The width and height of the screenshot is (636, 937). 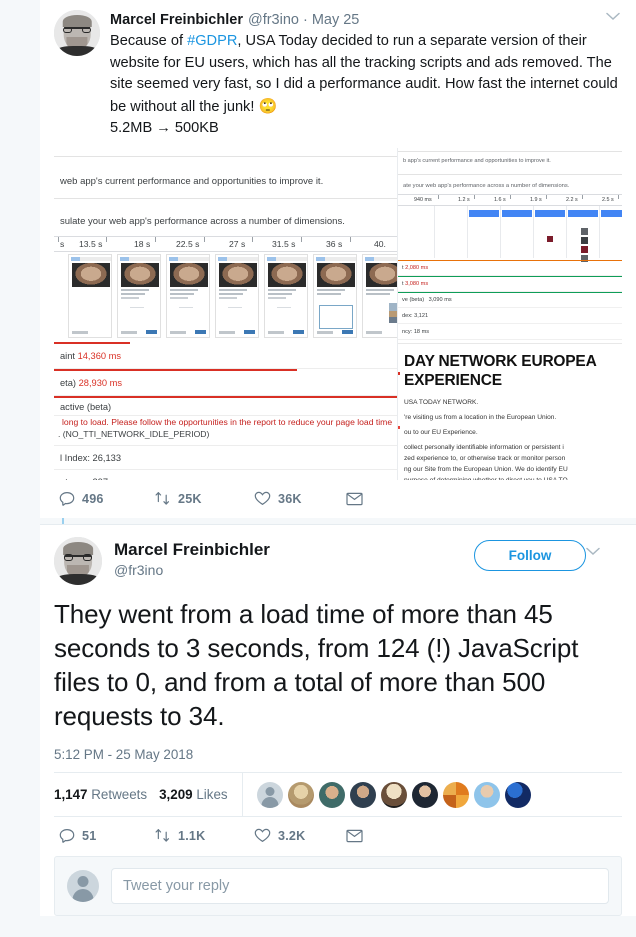 What do you see at coordinates (510, 332) in the screenshot?
I see `metric-row: ncy: 18 ms` at bounding box center [510, 332].